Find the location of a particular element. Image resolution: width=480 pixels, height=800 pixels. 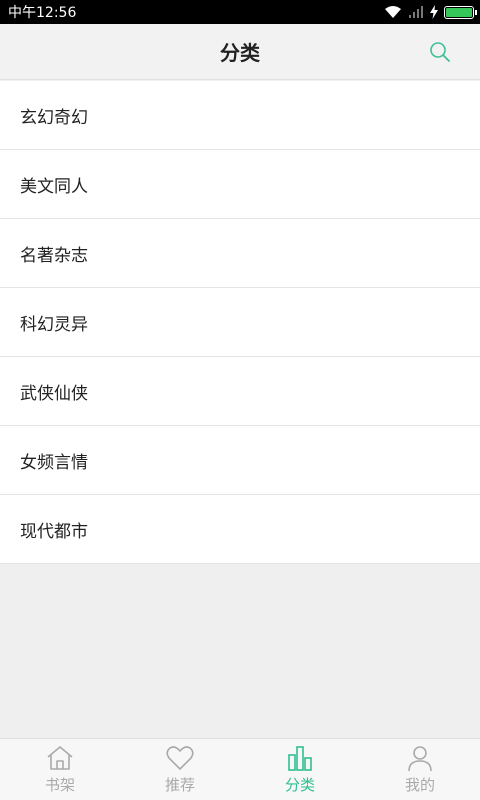

status-time: 中午12:56 is located at coordinates (42, 13).